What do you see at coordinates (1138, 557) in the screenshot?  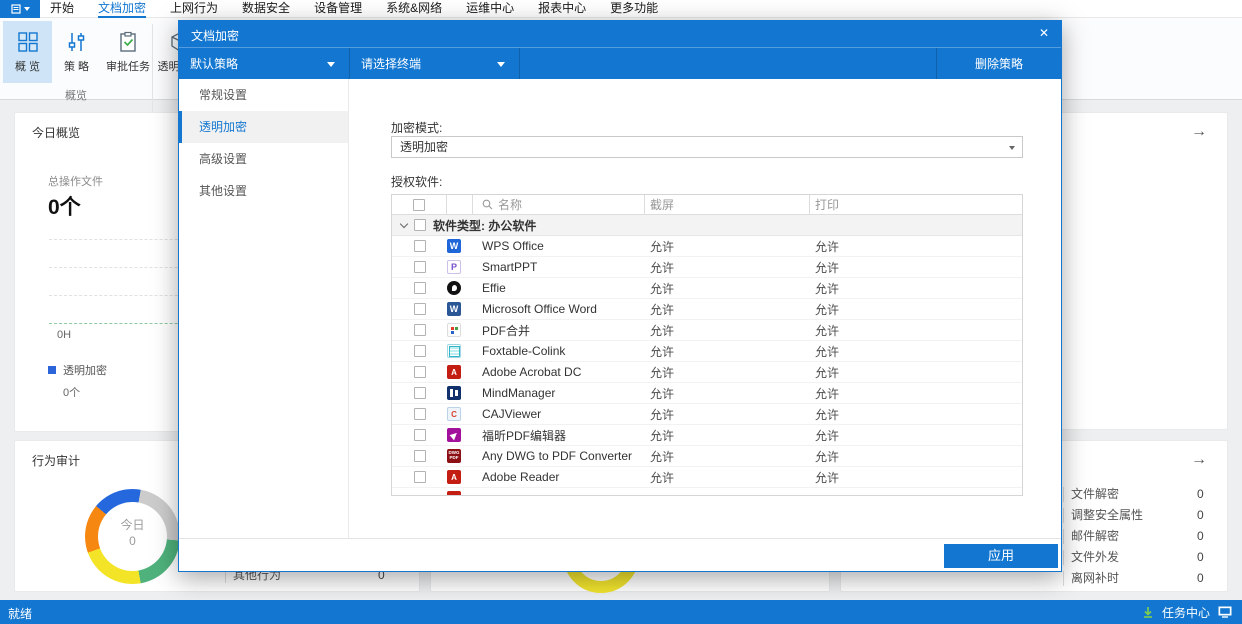 I see `list-item: 文件外发 0` at bounding box center [1138, 557].